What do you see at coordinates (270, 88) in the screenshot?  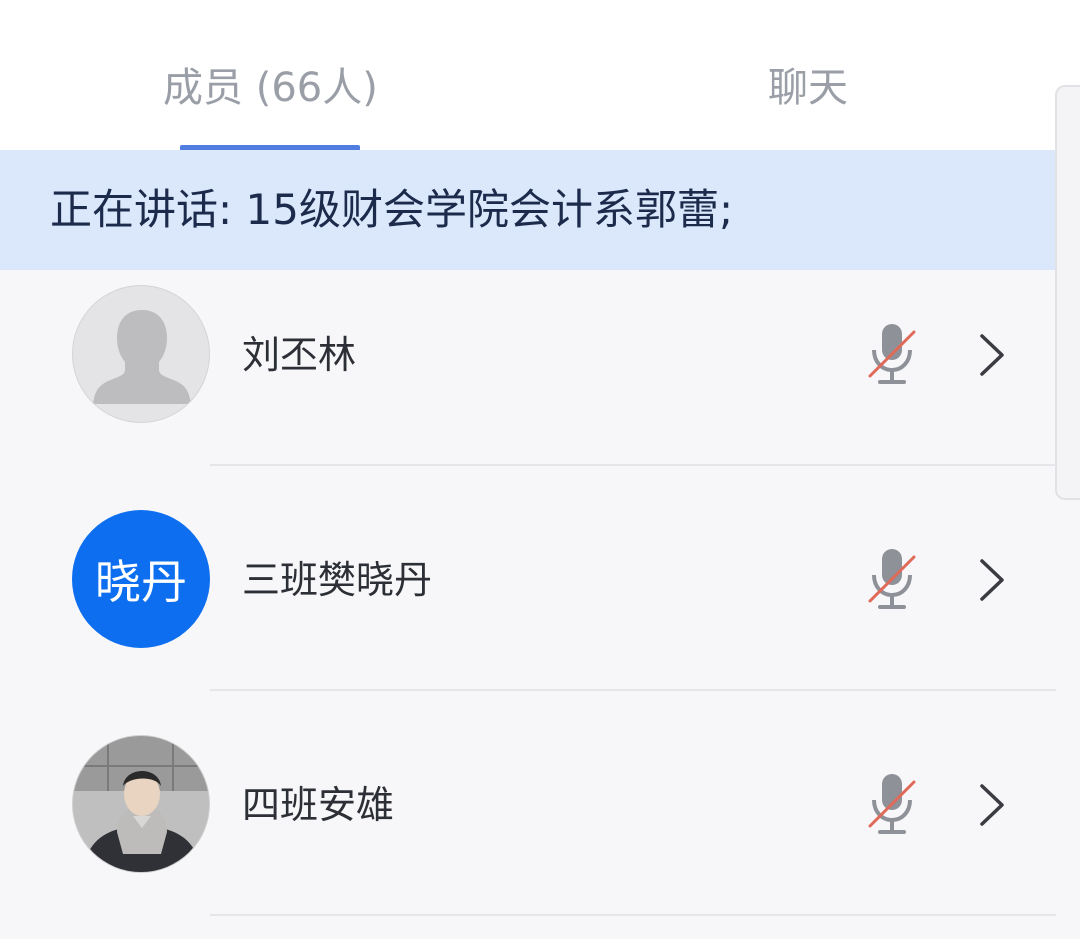 I see `tab-members: 成员 (66人)` at bounding box center [270, 88].